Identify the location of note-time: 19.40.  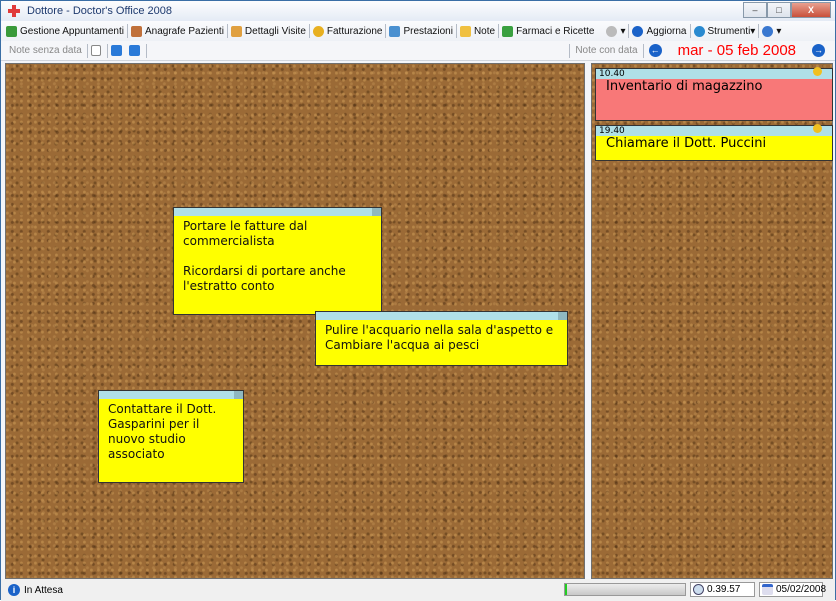
(612, 131).